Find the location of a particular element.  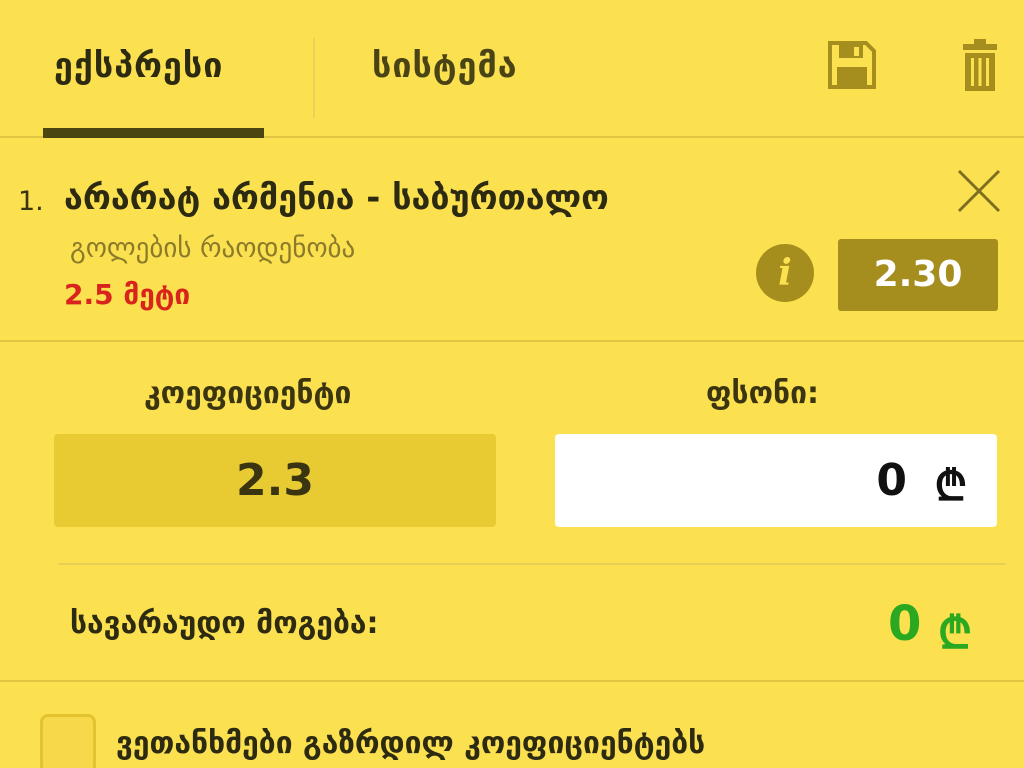

save-icon is located at coordinates (852, 65).